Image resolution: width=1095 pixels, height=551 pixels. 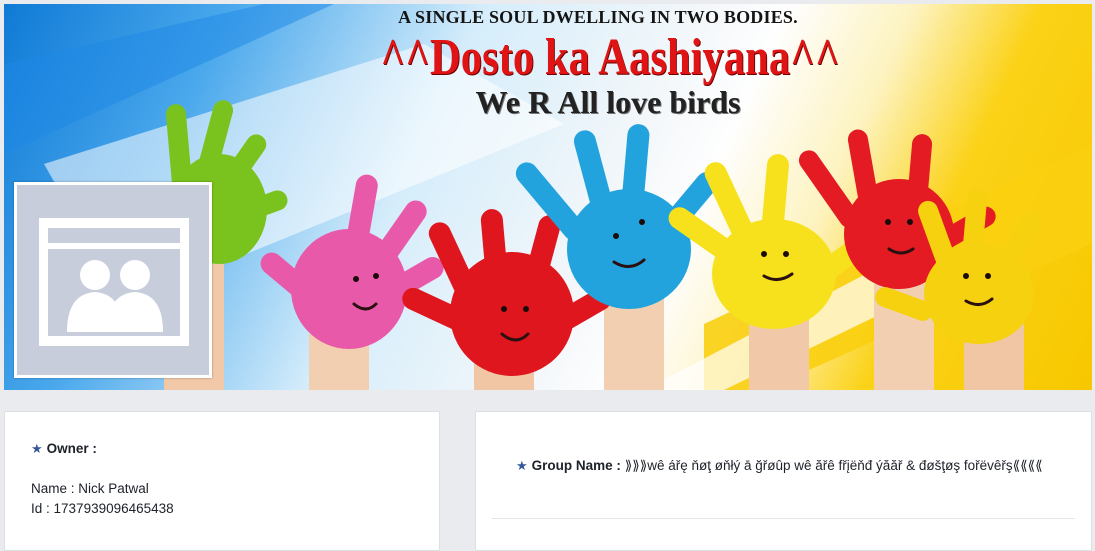 I want to click on owner-id-value: 1737939096465438, so click(x=113, y=508).